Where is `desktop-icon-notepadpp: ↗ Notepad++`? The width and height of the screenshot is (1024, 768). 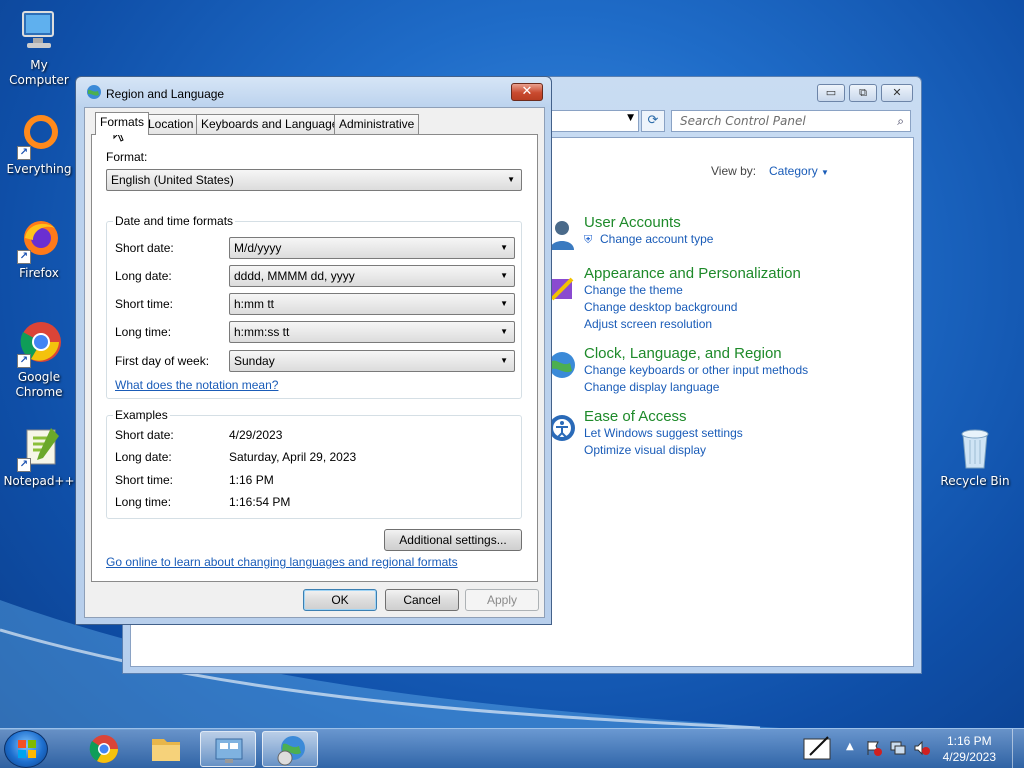 desktop-icon-notepadpp: ↗ Notepad++ is located at coordinates (39, 456).